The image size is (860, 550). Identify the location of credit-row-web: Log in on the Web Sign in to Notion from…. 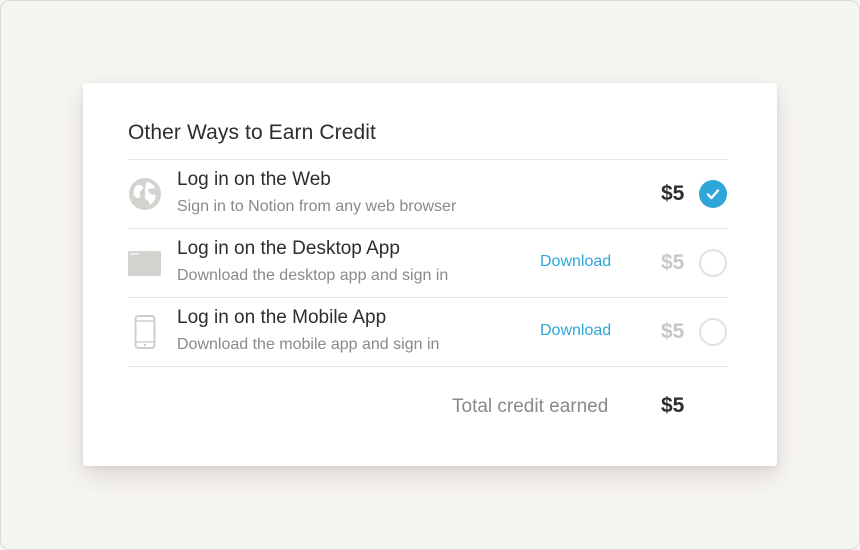
(428, 194).